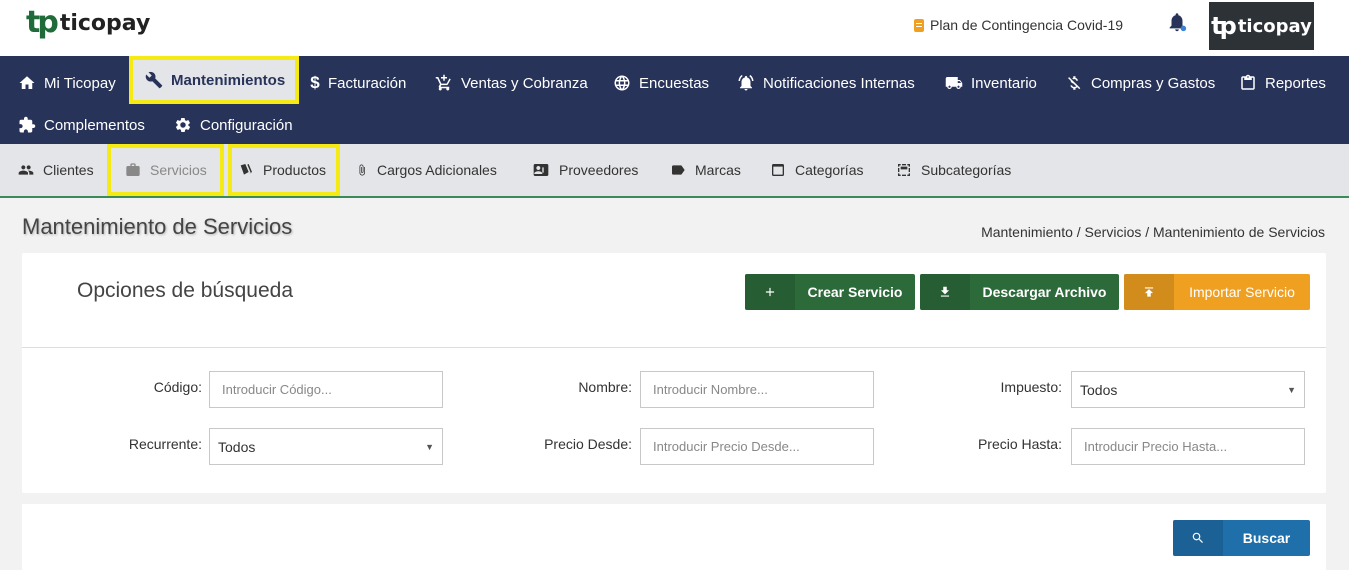 This screenshot has height=570, width=1349. Describe the element at coordinates (954, 83) in the screenshot. I see `truck-icon` at that location.